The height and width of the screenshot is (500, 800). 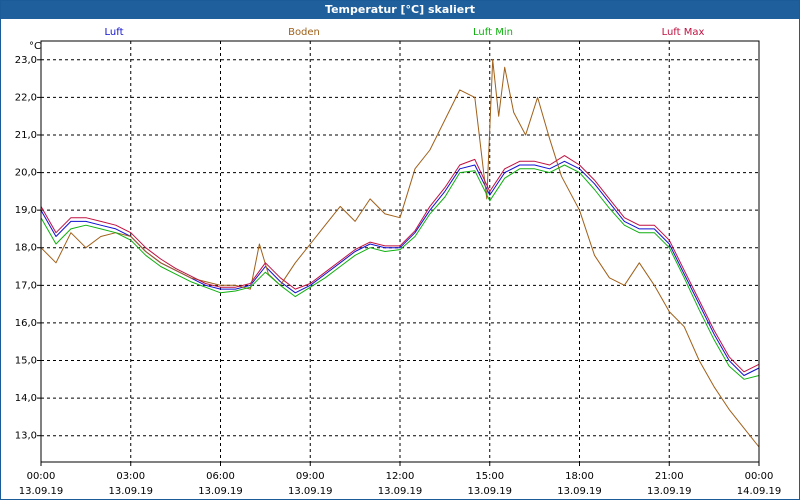 I want to click on y-tick-label: 23,0, so click(x=26, y=60).